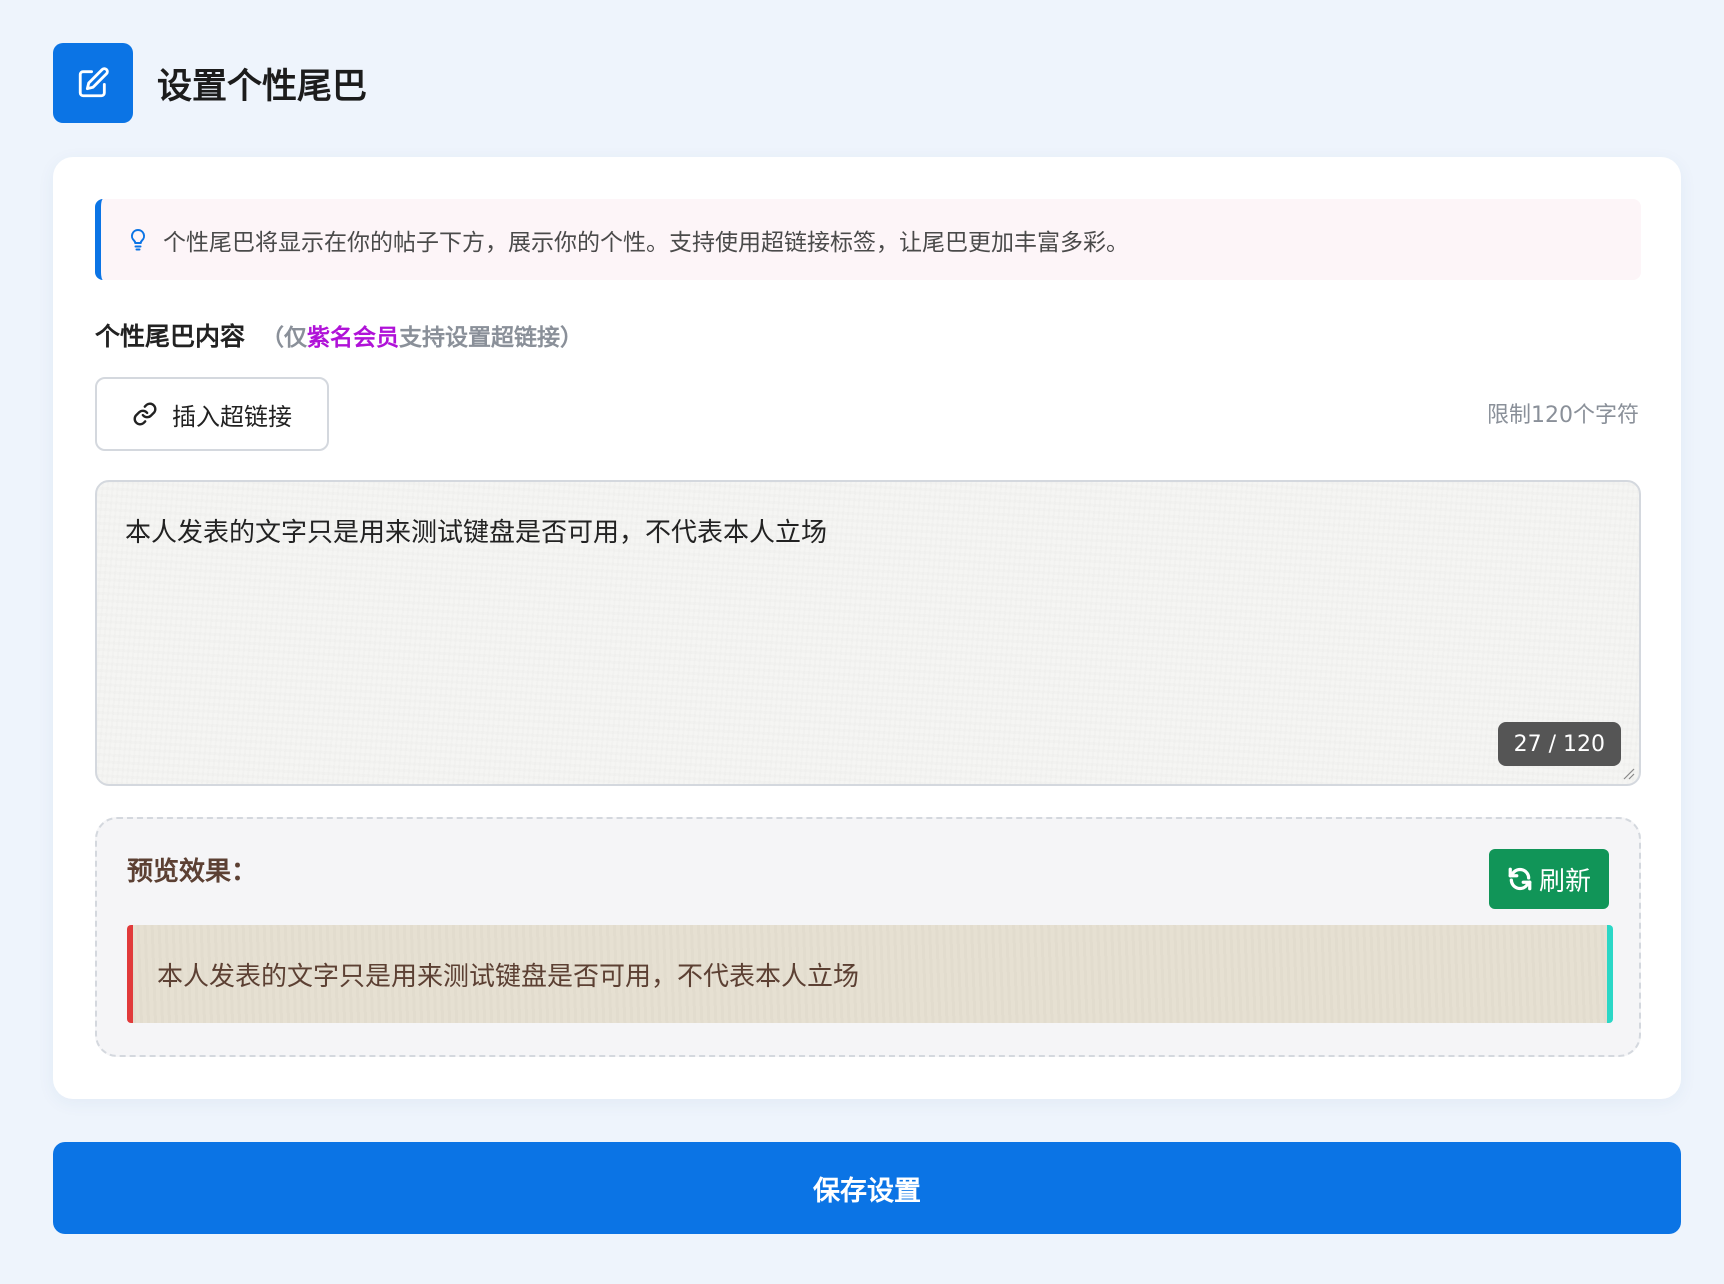  What do you see at coordinates (1520, 879) in the screenshot?
I see `refresh-icon` at bounding box center [1520, 879].